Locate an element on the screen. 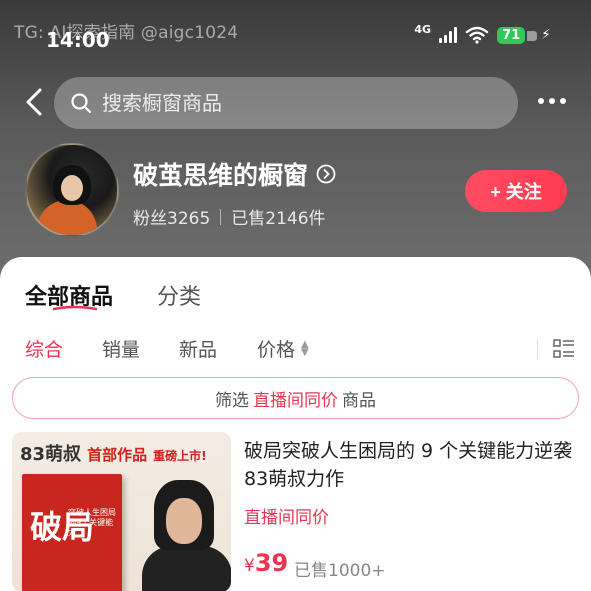 The image size is (591, 591). banner-author: 83萌叔 is located at coordinates (51, 454).